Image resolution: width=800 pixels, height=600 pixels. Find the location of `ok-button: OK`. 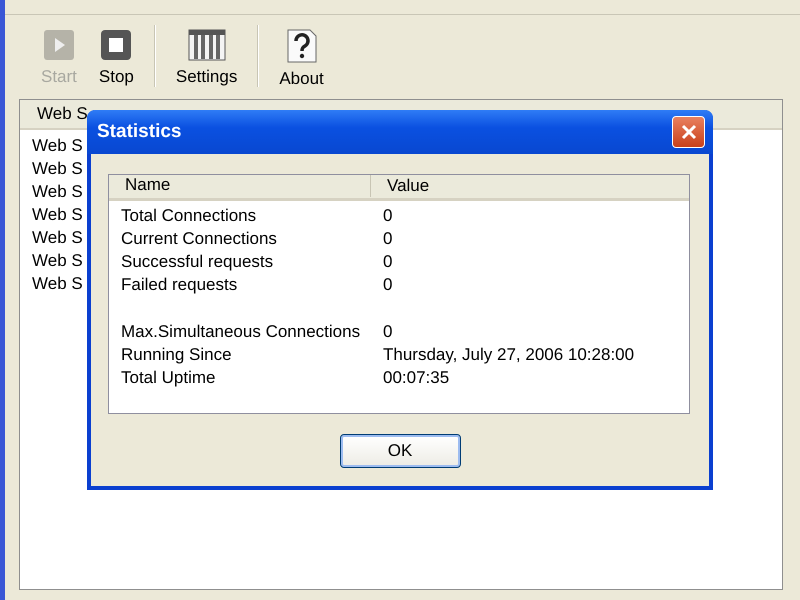

ok-button: OK is located at coordinates (400, 451).